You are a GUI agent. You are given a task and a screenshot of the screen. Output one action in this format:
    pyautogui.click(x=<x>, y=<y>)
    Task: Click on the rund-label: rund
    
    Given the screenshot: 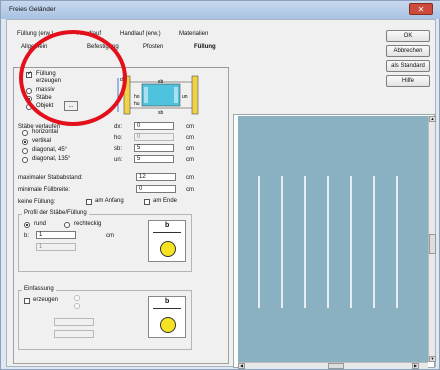 What is the action you would take?
    pyautogui.click(x=40, y=224)
    